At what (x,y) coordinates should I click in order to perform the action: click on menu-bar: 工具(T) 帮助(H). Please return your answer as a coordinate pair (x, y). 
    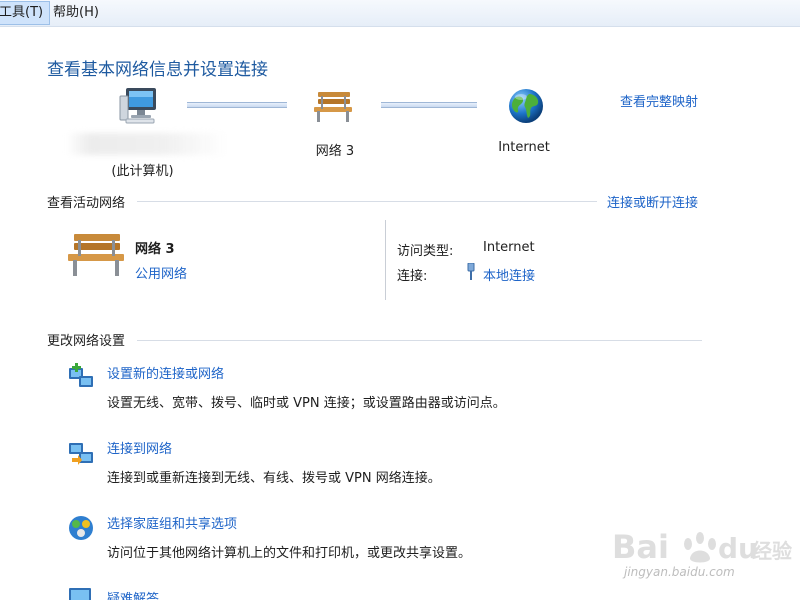
    Looking at the image, I should click on (400, 13).